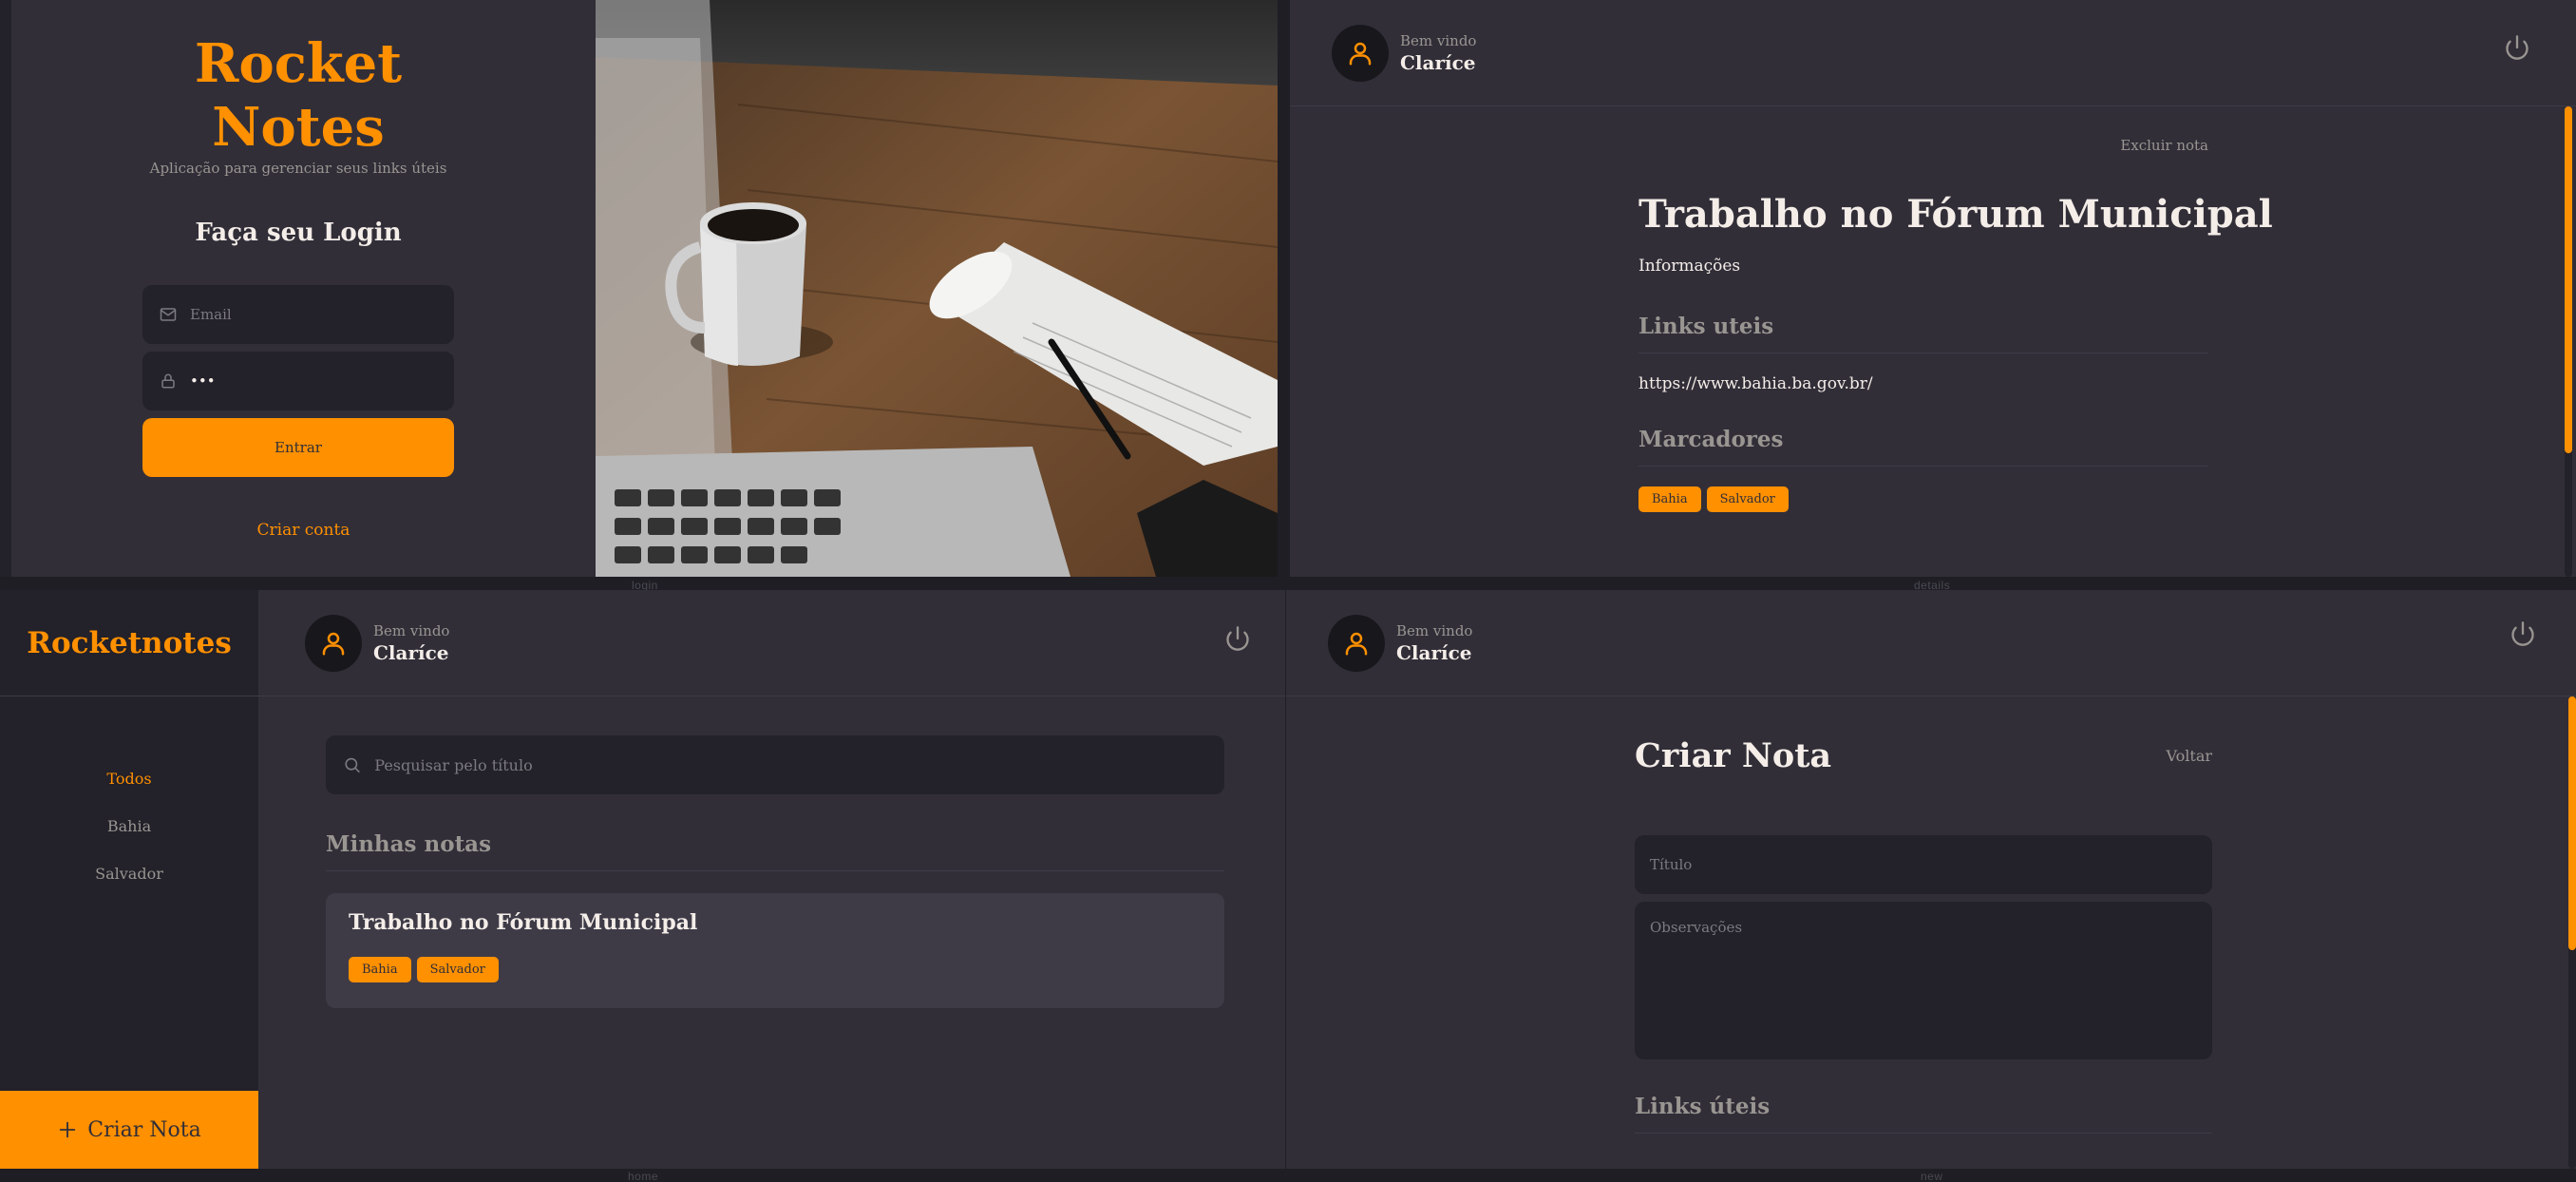 This screenshot has height=1182, width=2576. Describe the element at coordinates (129, 932) in the screenshot. I see `tag-filter-menu: Todos Bahia Salvador Criar Nota` at that location.